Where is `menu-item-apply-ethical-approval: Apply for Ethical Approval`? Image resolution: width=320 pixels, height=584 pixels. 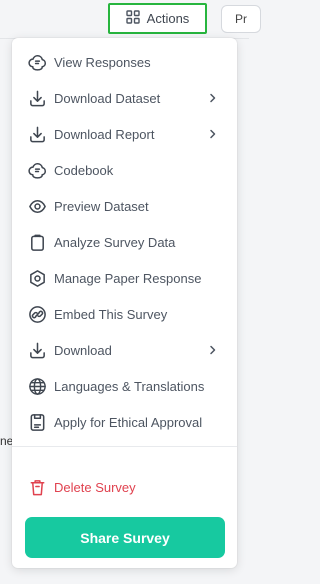 menu-item-apply-ethical-approval: Apply for Ethical Approval is located at coordinates (124, 422).